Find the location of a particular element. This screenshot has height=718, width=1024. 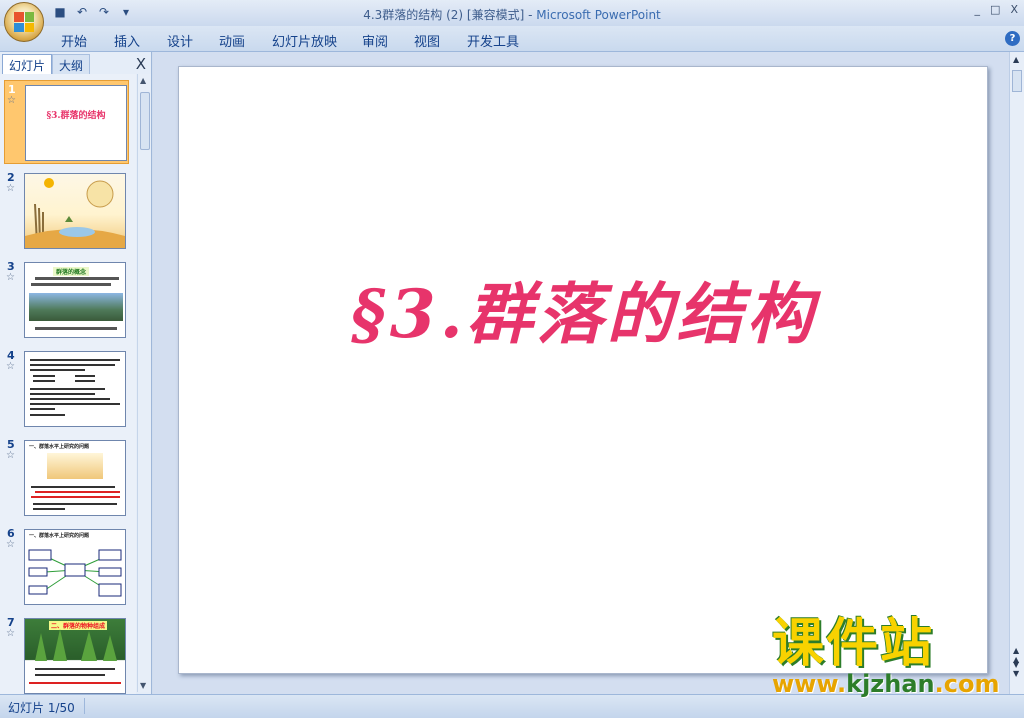

watermark-logo: 课件站 www.kjzhan.com is located at coordinates (892, 657).